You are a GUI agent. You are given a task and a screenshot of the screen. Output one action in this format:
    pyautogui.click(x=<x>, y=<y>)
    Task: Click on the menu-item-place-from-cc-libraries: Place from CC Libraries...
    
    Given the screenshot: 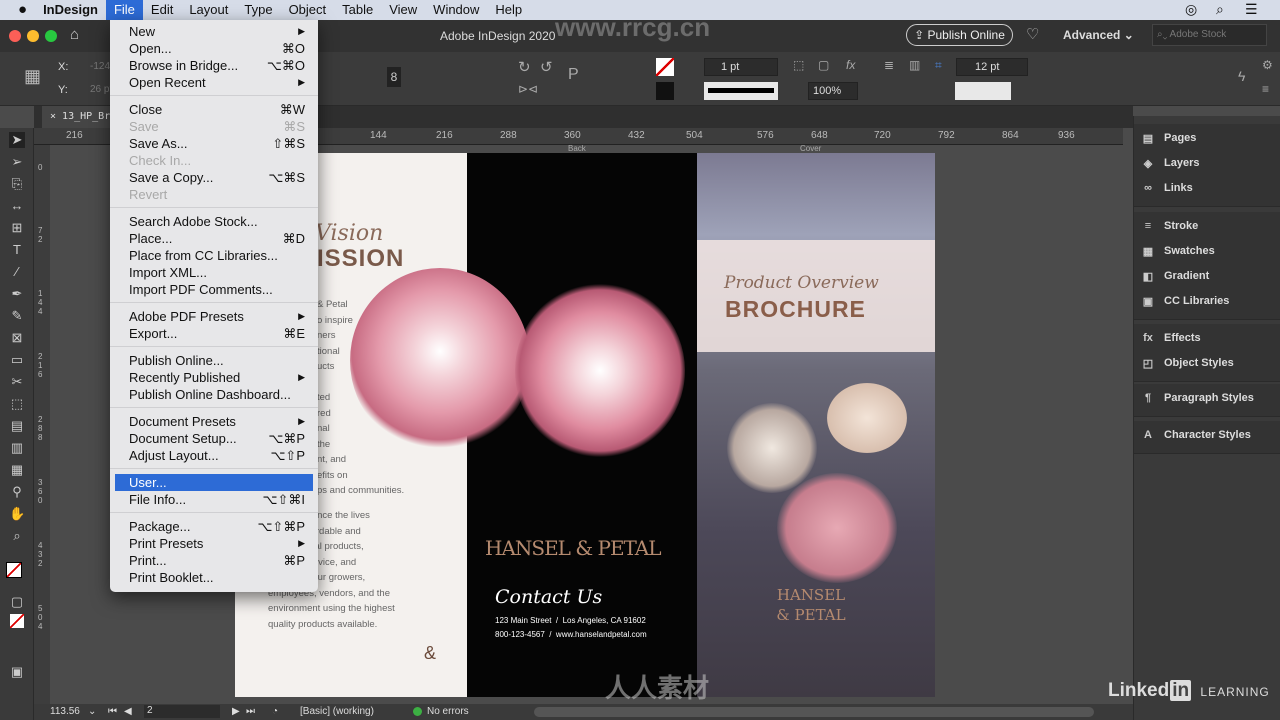 What is the action you would take?
    pyautogui.click(x=214, y=255)
    